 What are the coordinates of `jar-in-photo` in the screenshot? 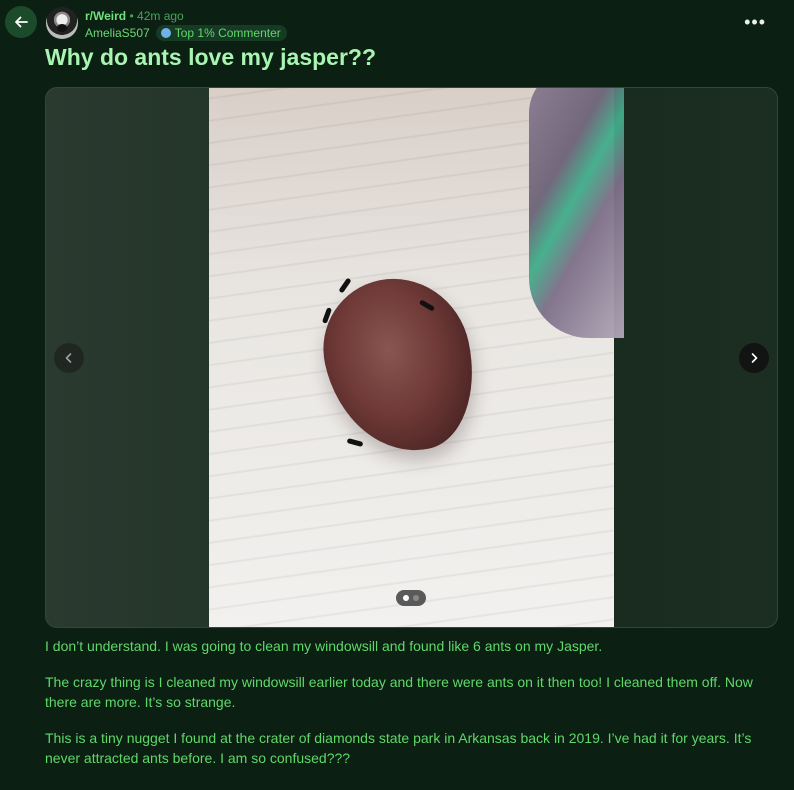 It's located at (576, 213).